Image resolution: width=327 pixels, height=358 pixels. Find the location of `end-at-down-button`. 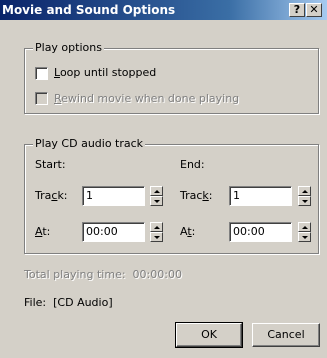

end-at-down-button is located at coordinates (304, 237).